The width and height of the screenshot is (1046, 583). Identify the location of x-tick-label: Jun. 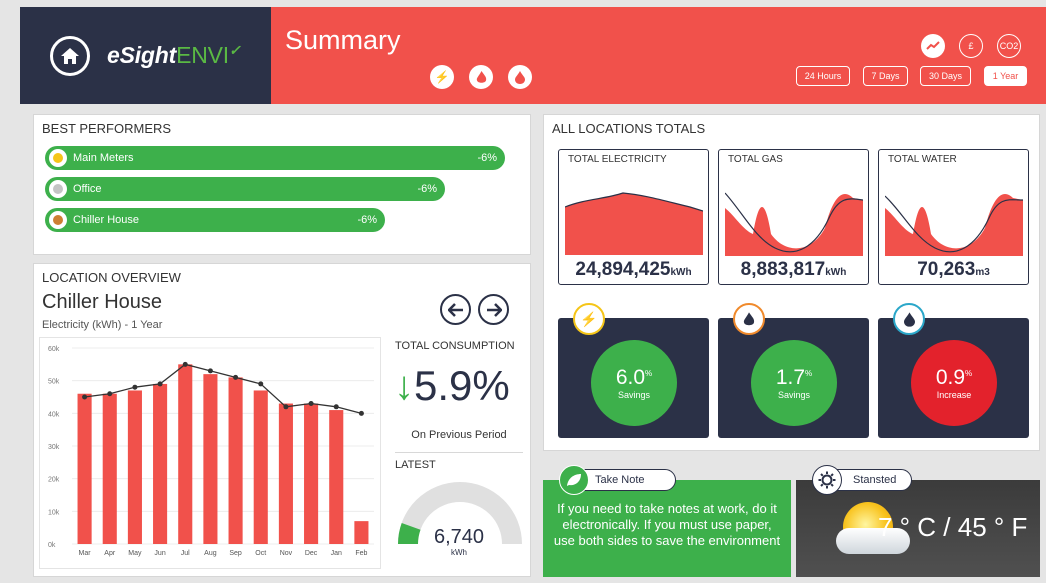
(159, 553).